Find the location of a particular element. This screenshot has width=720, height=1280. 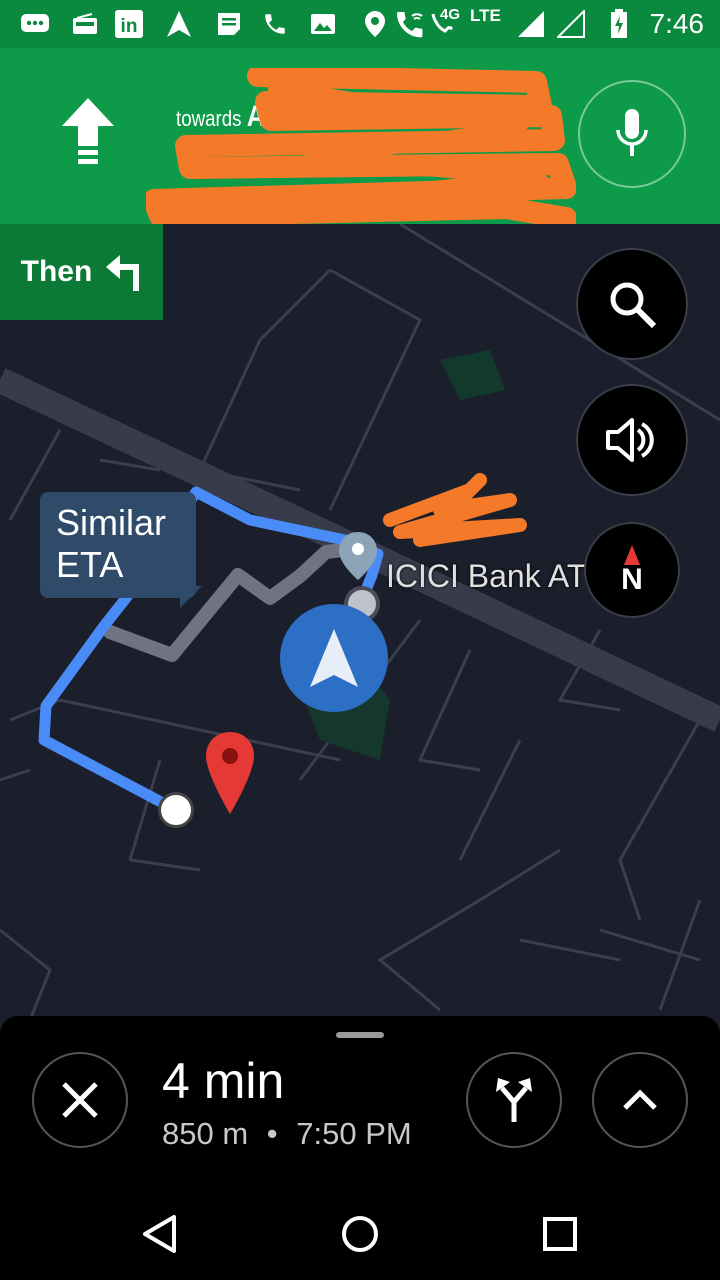

compass-button: N is located at coordinates (632, 570).